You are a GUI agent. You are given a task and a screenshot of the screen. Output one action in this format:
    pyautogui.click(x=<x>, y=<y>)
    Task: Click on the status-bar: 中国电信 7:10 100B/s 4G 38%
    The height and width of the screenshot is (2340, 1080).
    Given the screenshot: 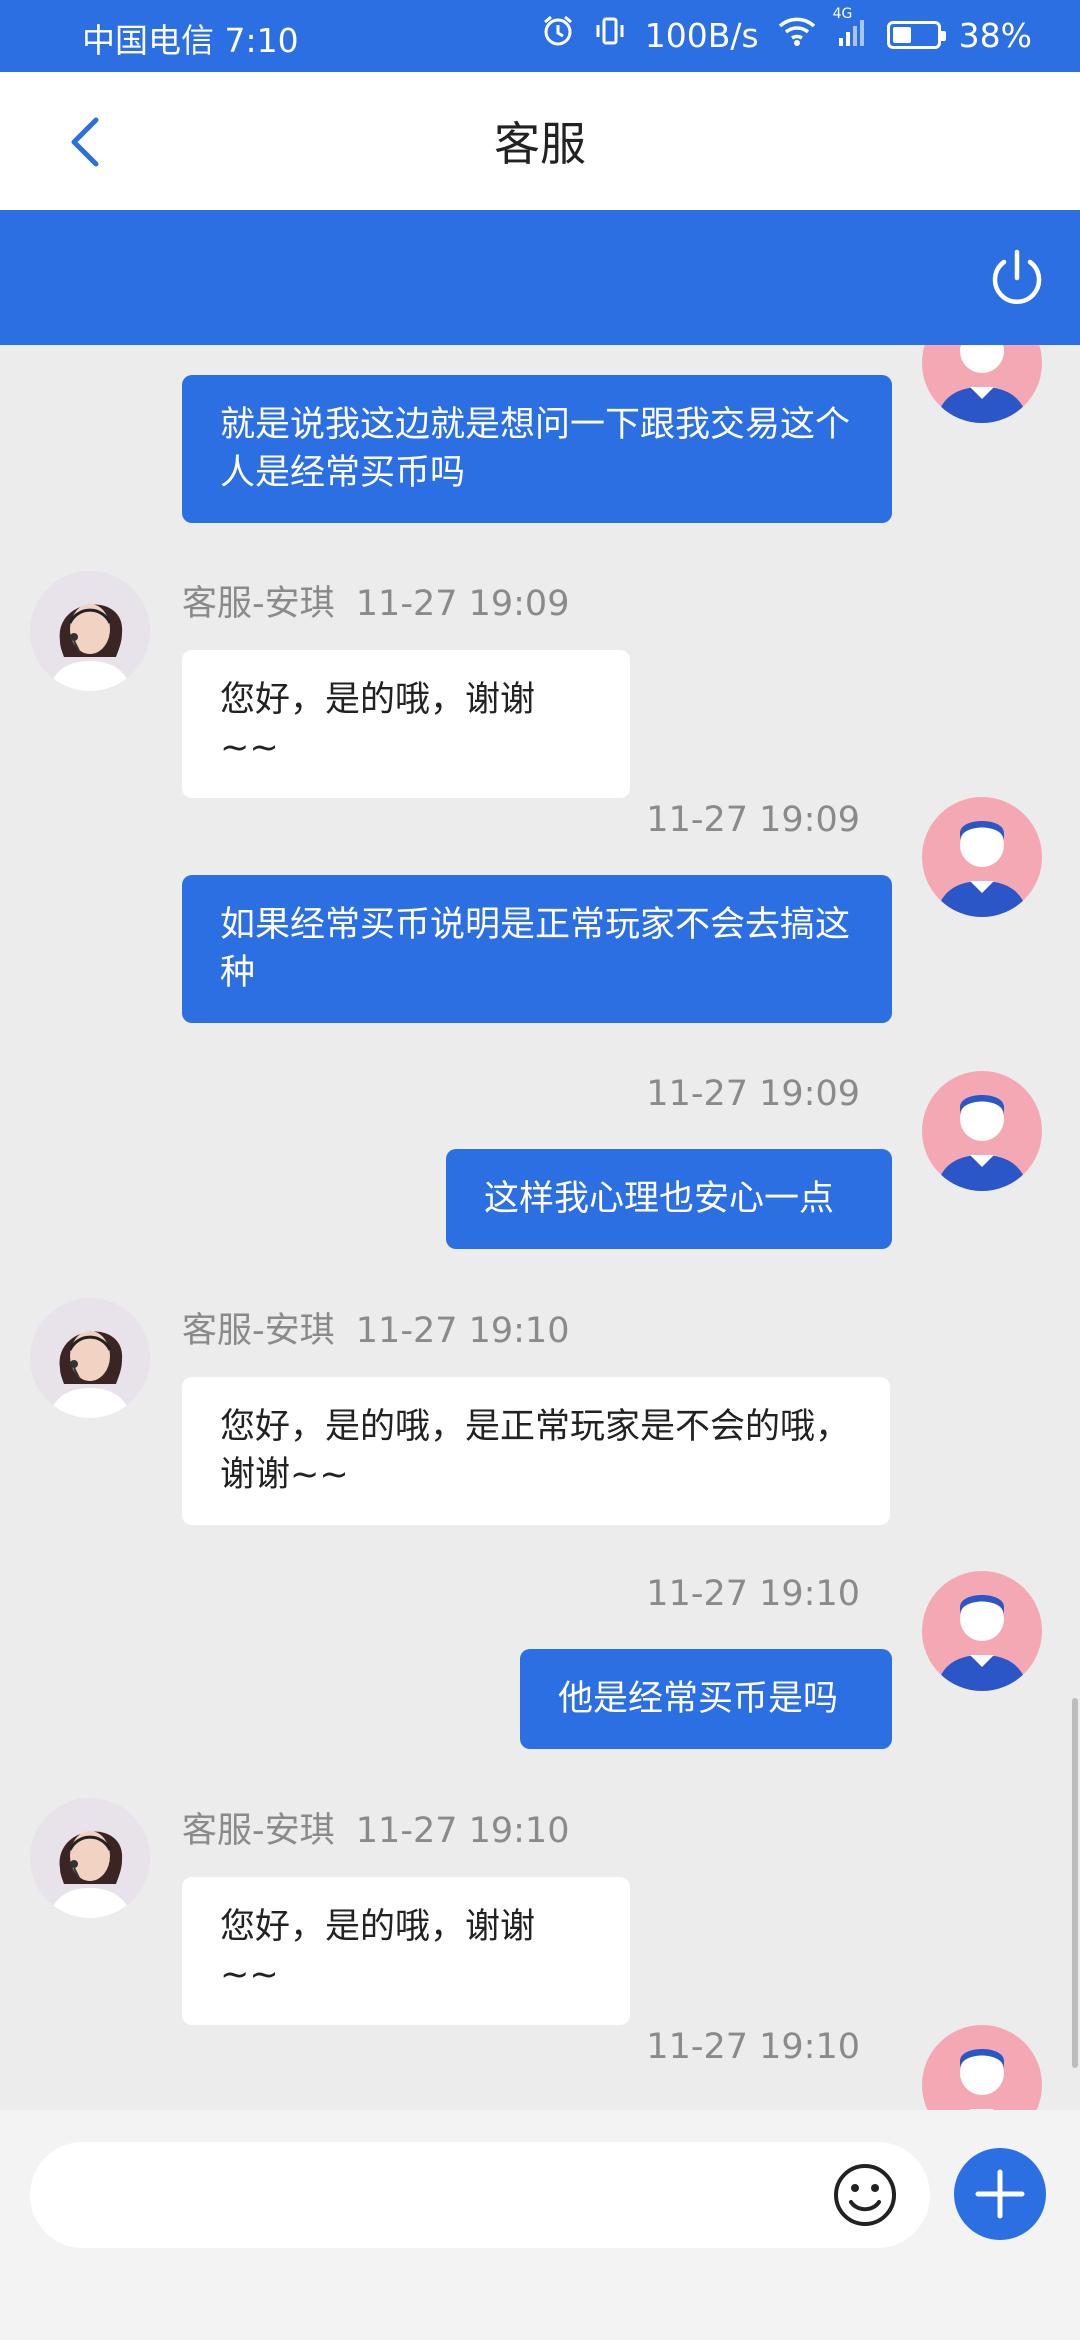 What is the action you would take?
    pyautogui.click(x=540, y=36)
    